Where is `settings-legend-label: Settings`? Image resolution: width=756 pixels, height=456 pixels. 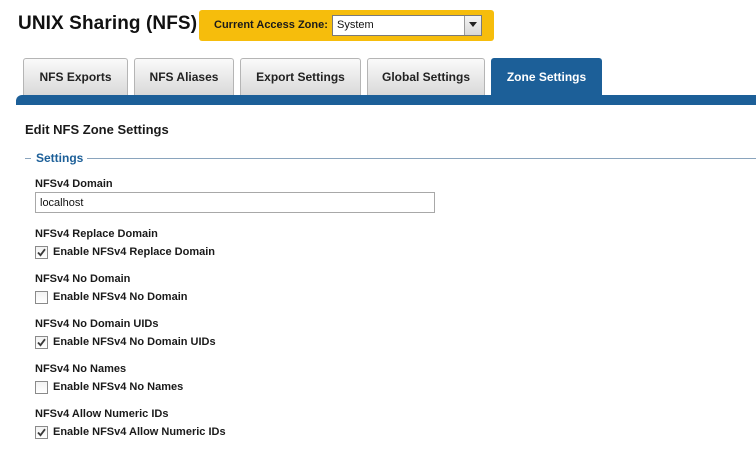
settings-legend-label: Settings is located at coordinates (60, 158).